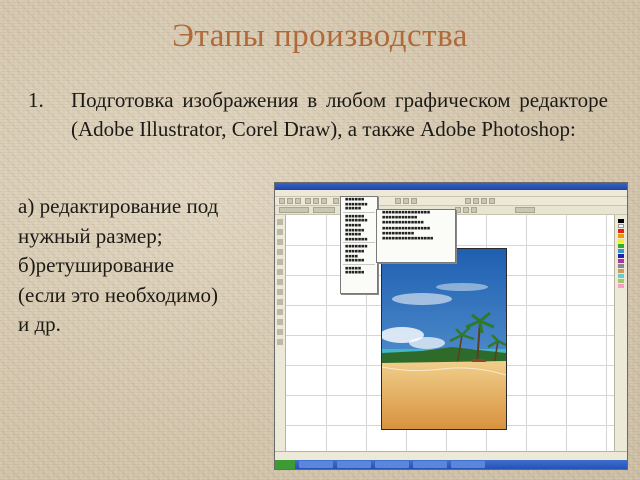 This screenshot has height=480, width=640. Describe the element at coordinates (39, 324) in the screenshot. I see `subpoint-line: и др.` at that location.